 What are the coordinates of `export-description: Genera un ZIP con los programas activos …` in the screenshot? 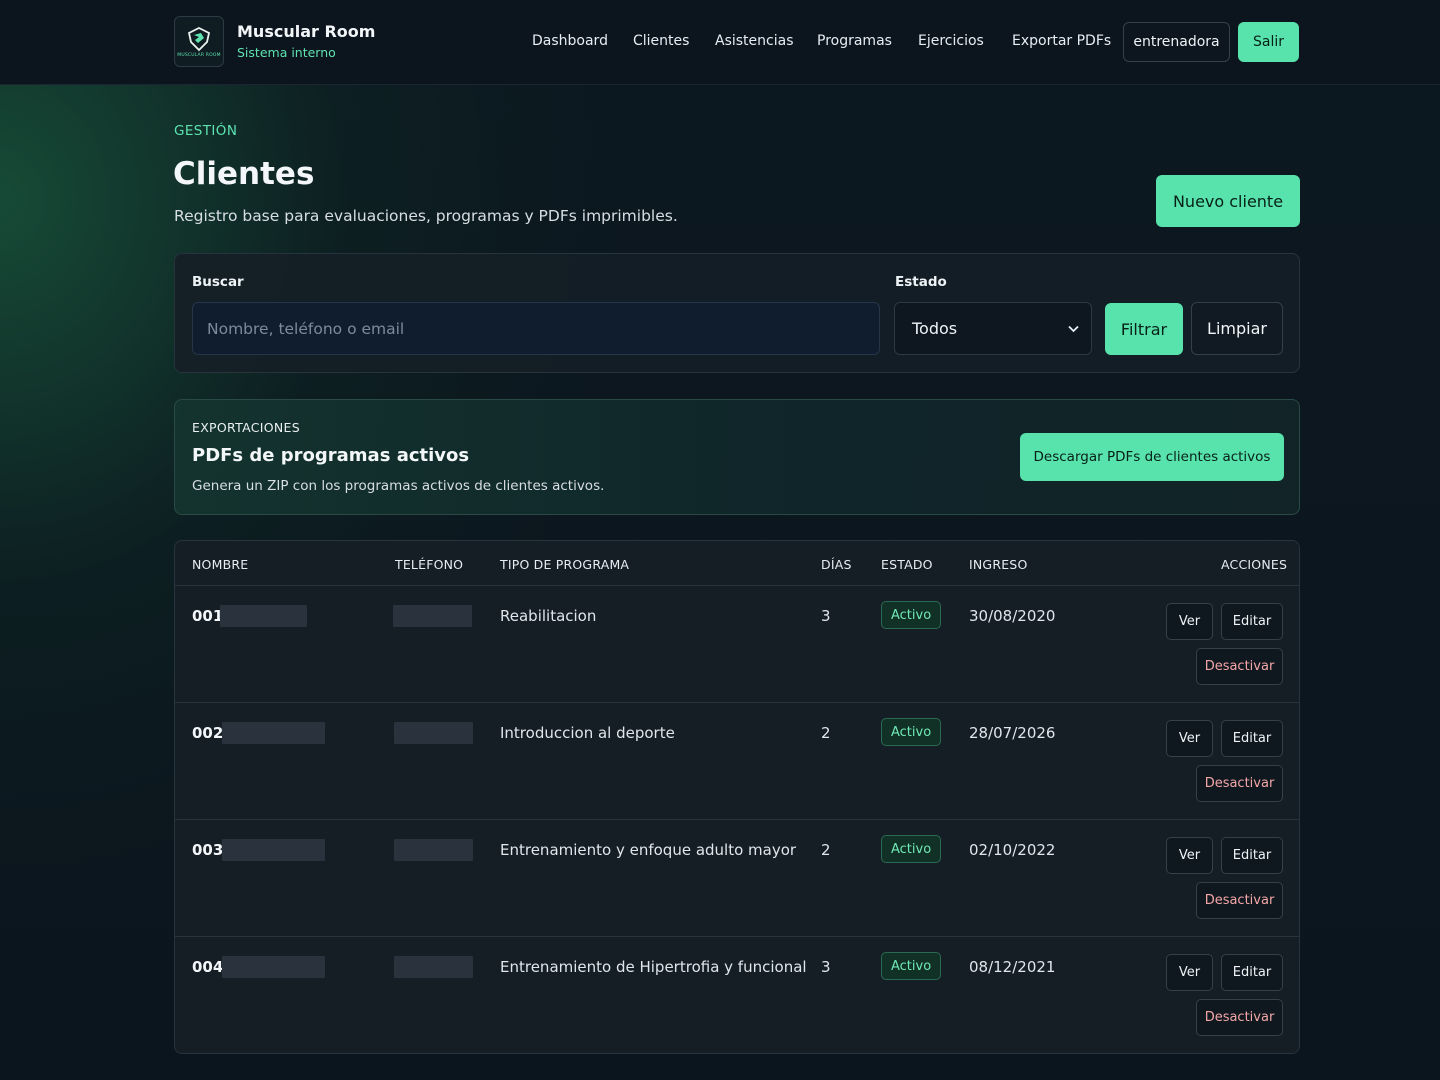 It's located at (398, 486).